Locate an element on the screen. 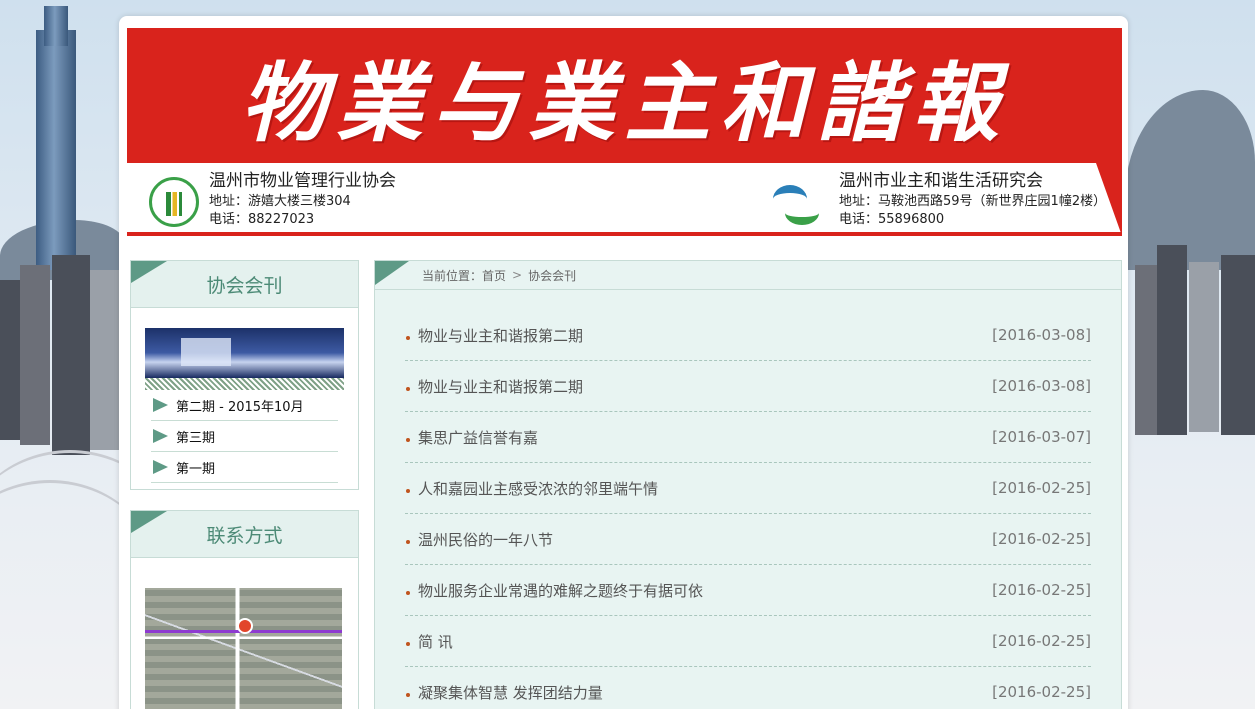 The image size is (1255, 709). news-title-link: 人和嘉园业主感受浓浓的邻里端午情 is located at coordinates (538, 488).